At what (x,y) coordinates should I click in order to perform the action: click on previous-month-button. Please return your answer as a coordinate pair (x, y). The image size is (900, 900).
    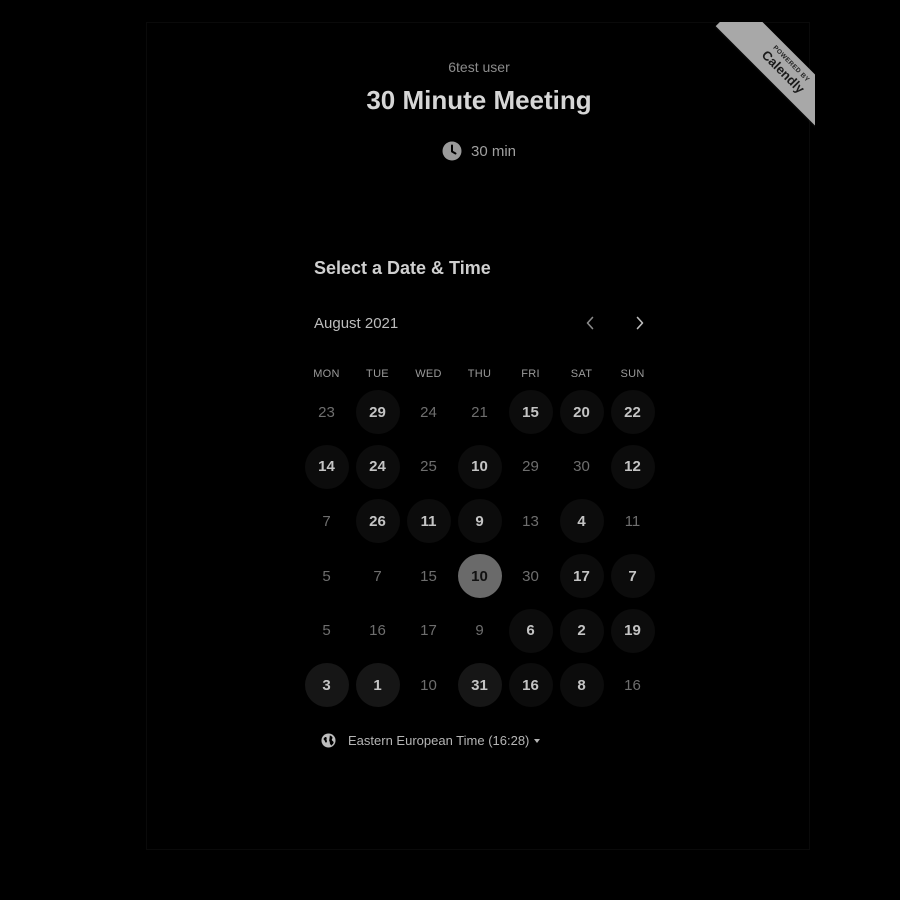
    Looking at the image, I should click on (590, 323).